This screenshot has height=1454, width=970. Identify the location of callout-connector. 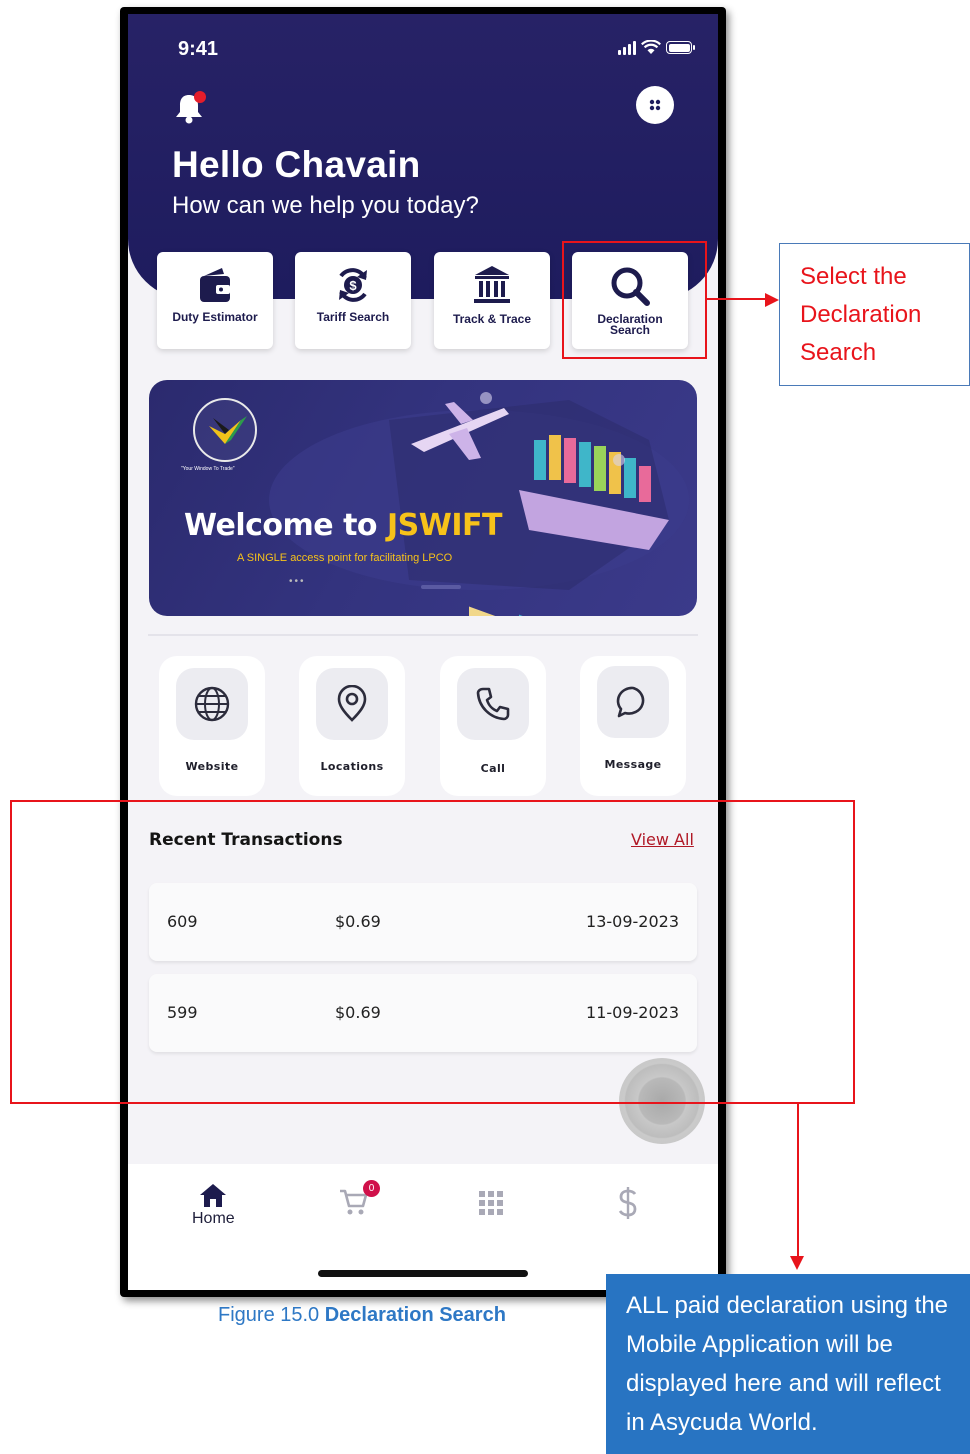
(737, 299).